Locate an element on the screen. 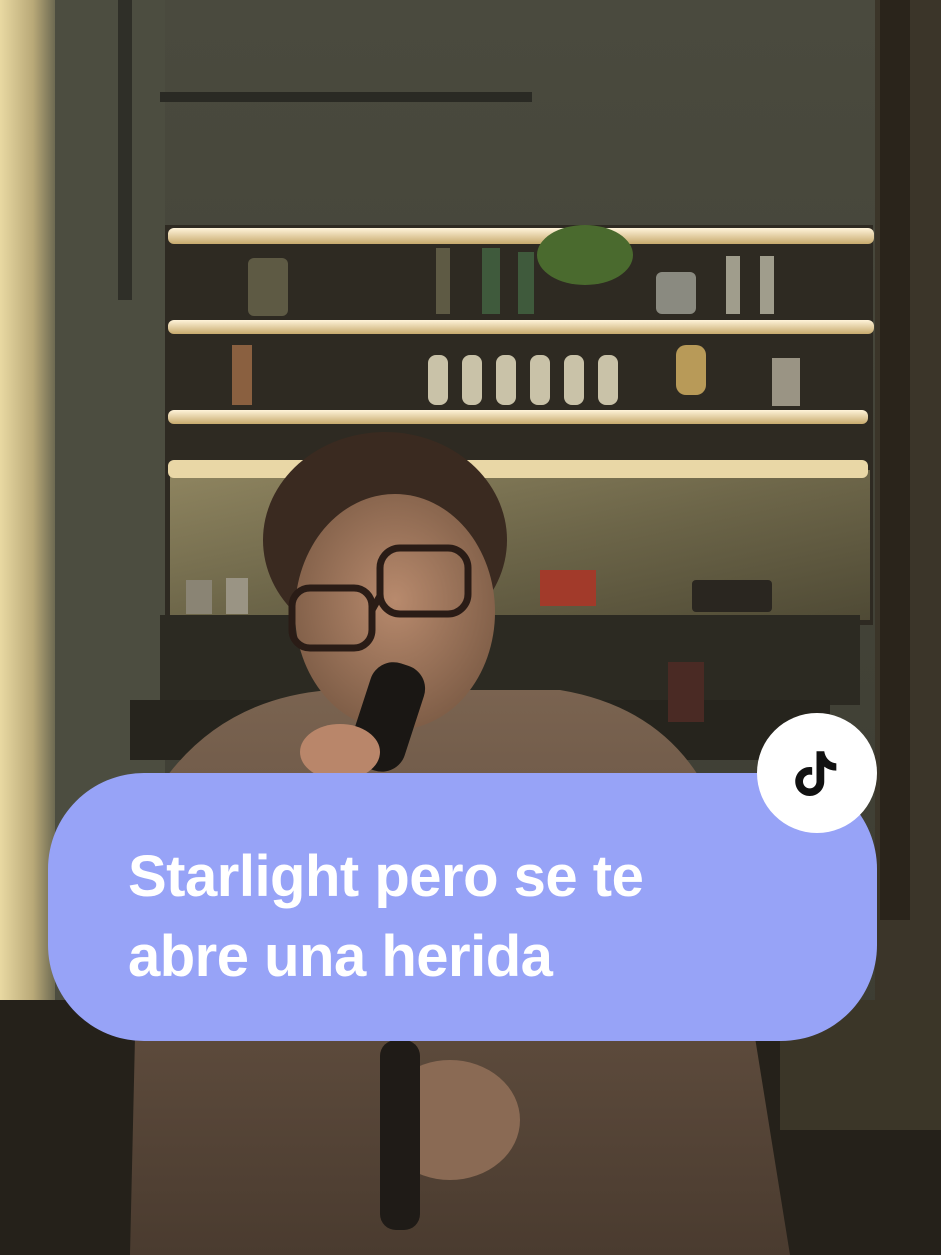 The height and width of the screenshot is (1255, 941). caption-line-1: Starlight pero se te is located at coordinates (386, 876).